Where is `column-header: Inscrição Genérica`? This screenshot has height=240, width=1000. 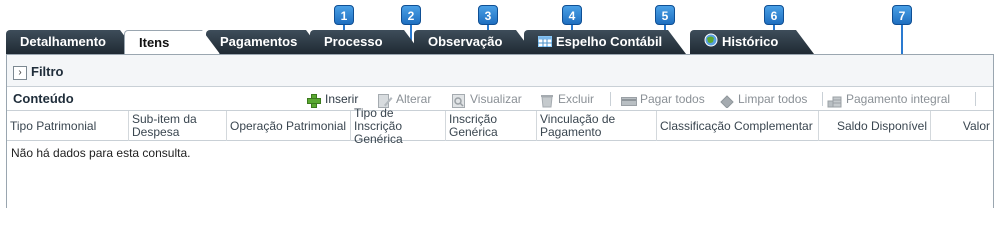
column-header: Inscrição Genérica is located at coordinates (491, 126).